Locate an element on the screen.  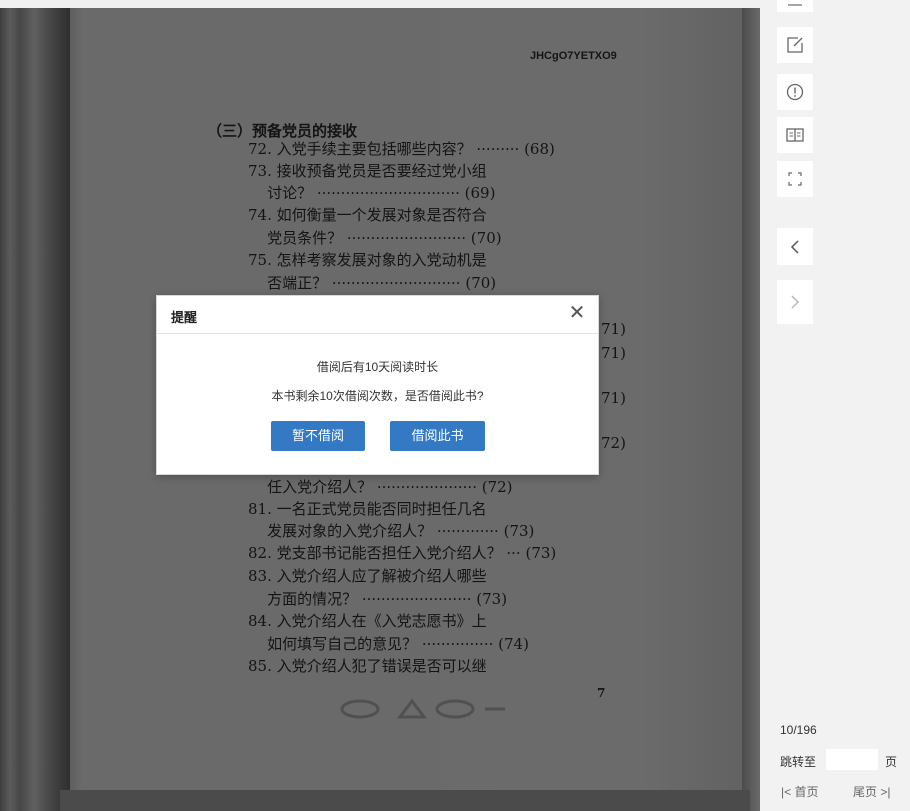
toc-line: 72. 入党手续主要包括哪些内容？ ········· (68) is located at coordinates (401, 149).